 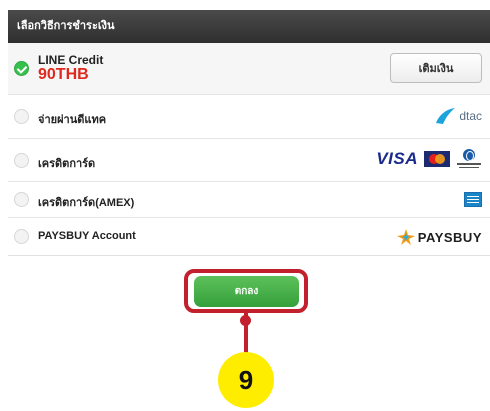 What do you see at coordinates (446, 116) in the screenshot?
I see `dtac-swirl-icon` at bounding box center [446, 116].